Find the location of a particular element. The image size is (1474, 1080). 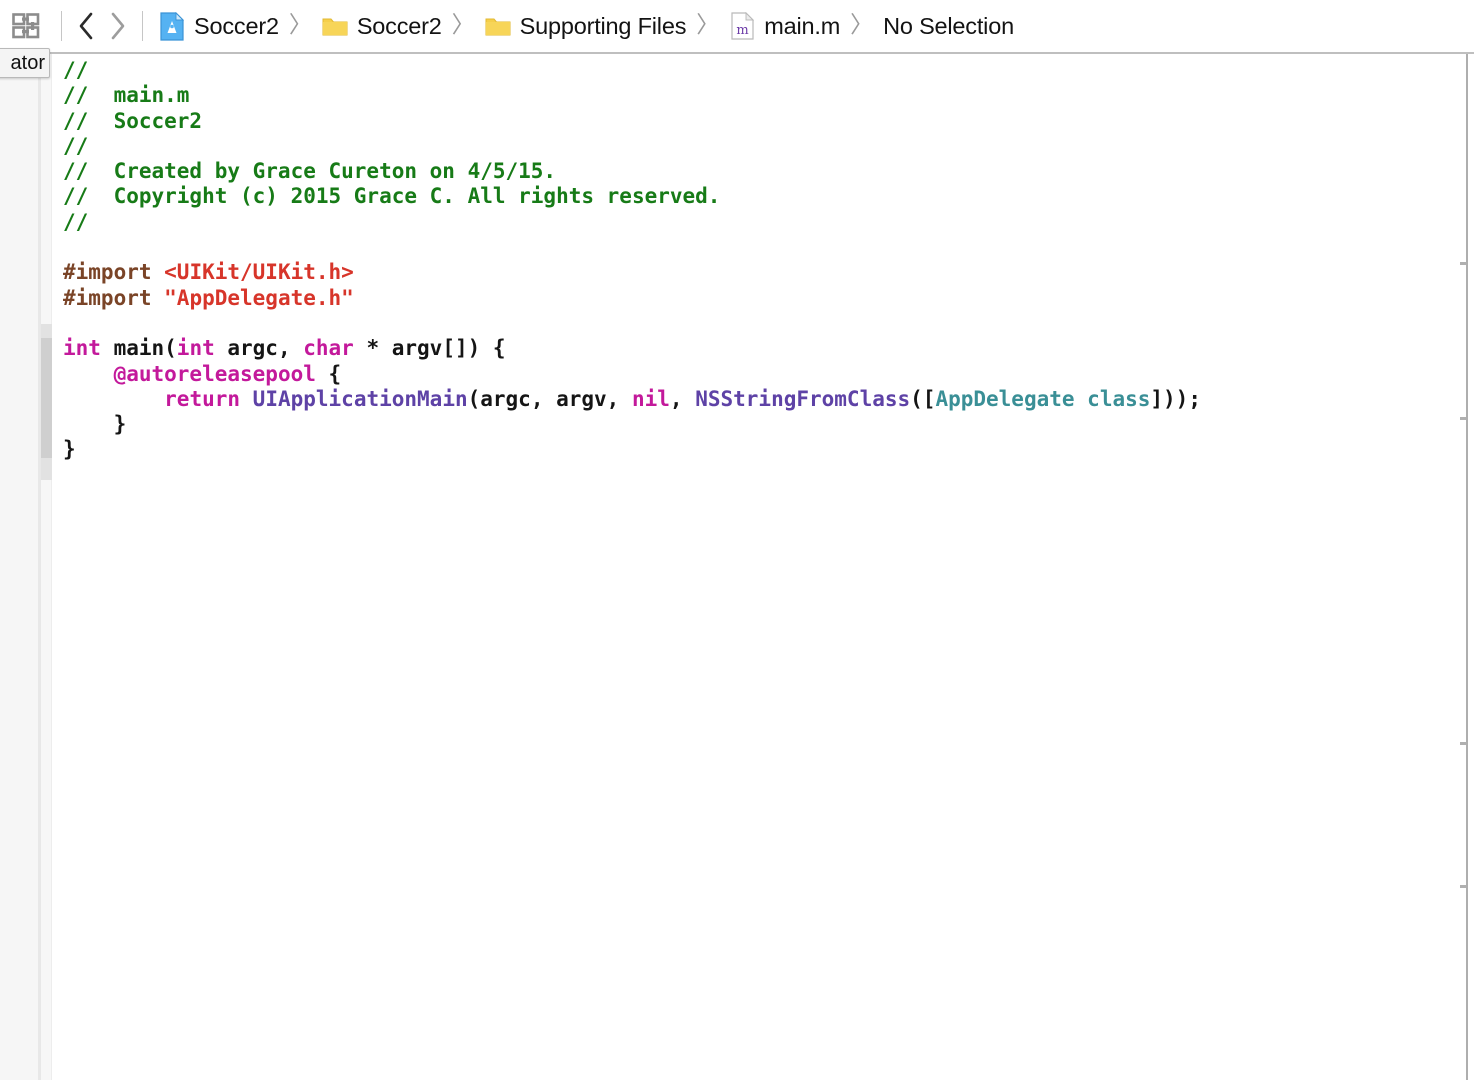

code-token-keyword: return is located at coordinates (202, 398).